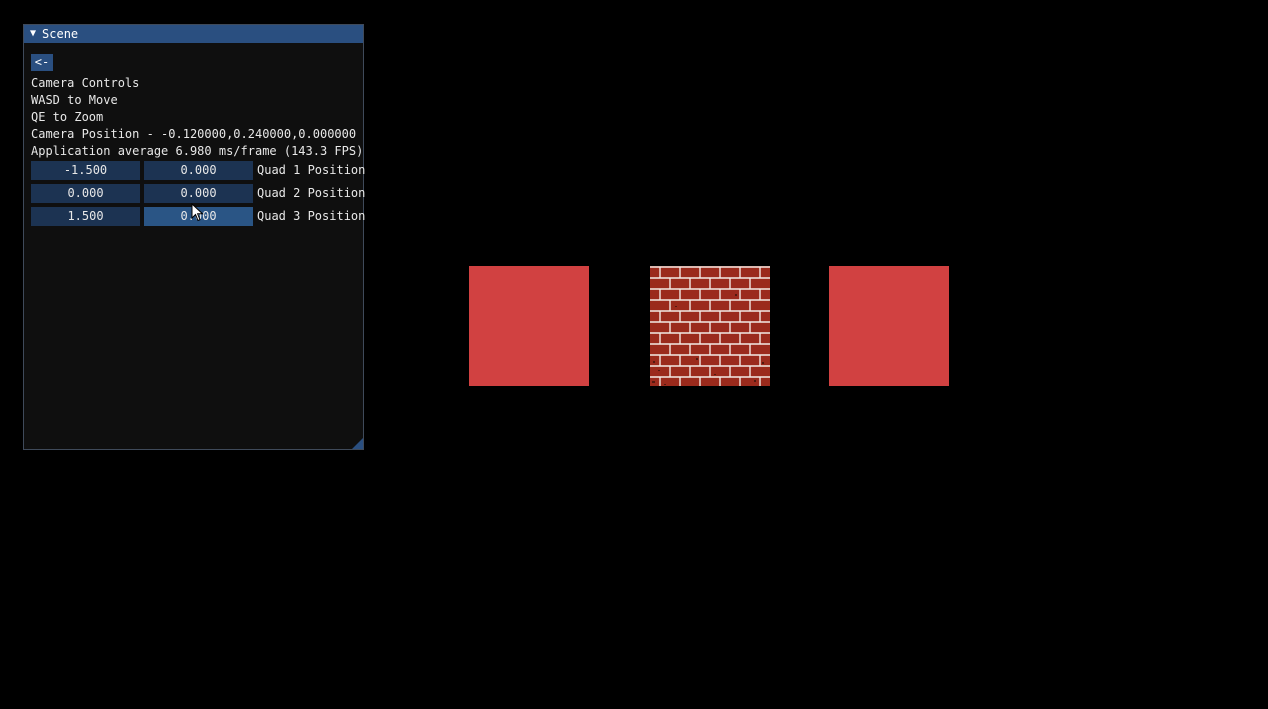 This screenshot has width=1268, height=709. I want to click on quad3-label: Quad 3 Position, so click(311, 216).